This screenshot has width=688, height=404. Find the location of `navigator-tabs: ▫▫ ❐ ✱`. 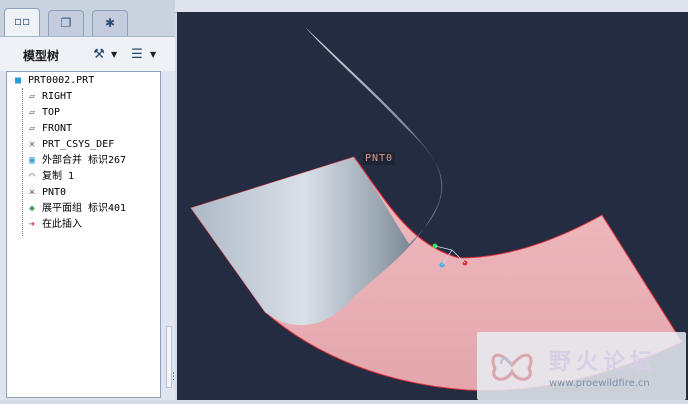

navigator-tabs: ▫▫ ❐ ✱ is located at coordinates (87, 18).